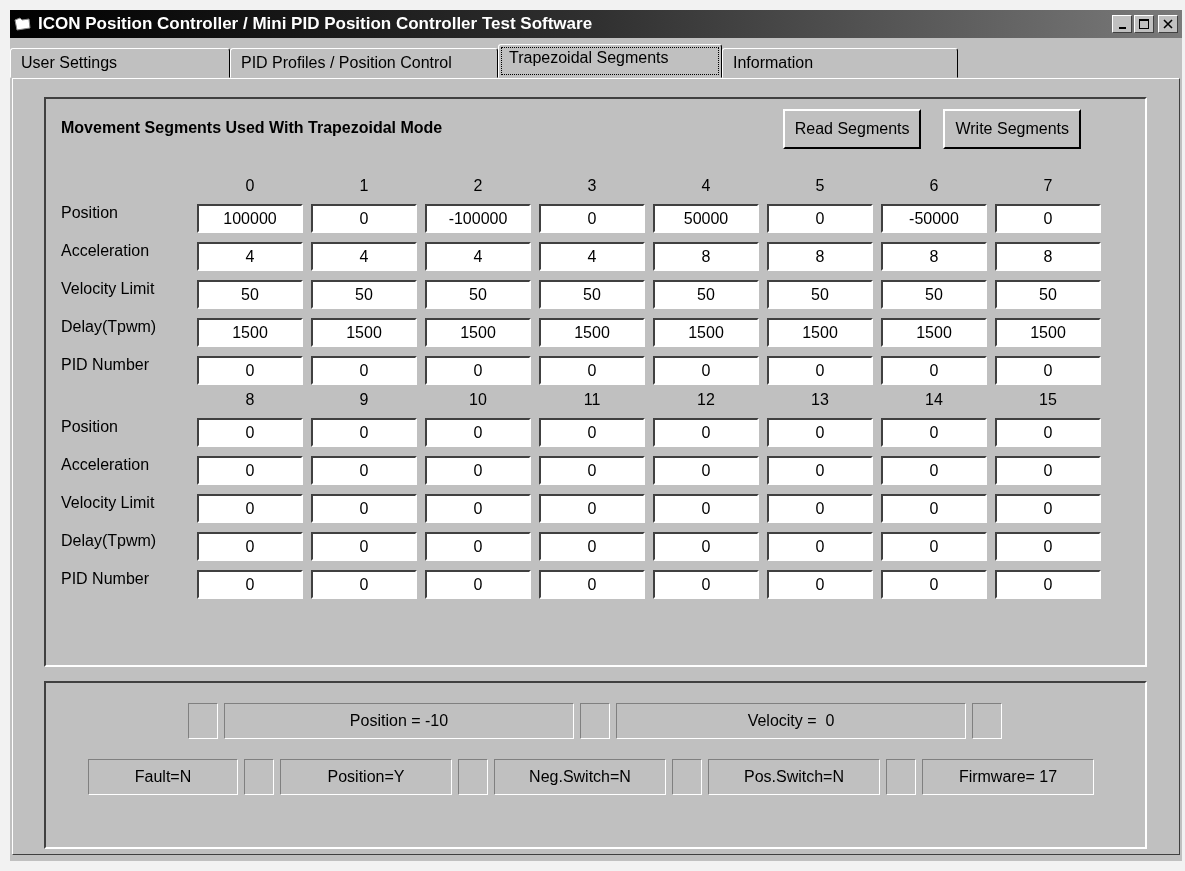 The height and width of the screenshot is (871, 1185). I want to click on input-field: -100000, so click(478, 218).